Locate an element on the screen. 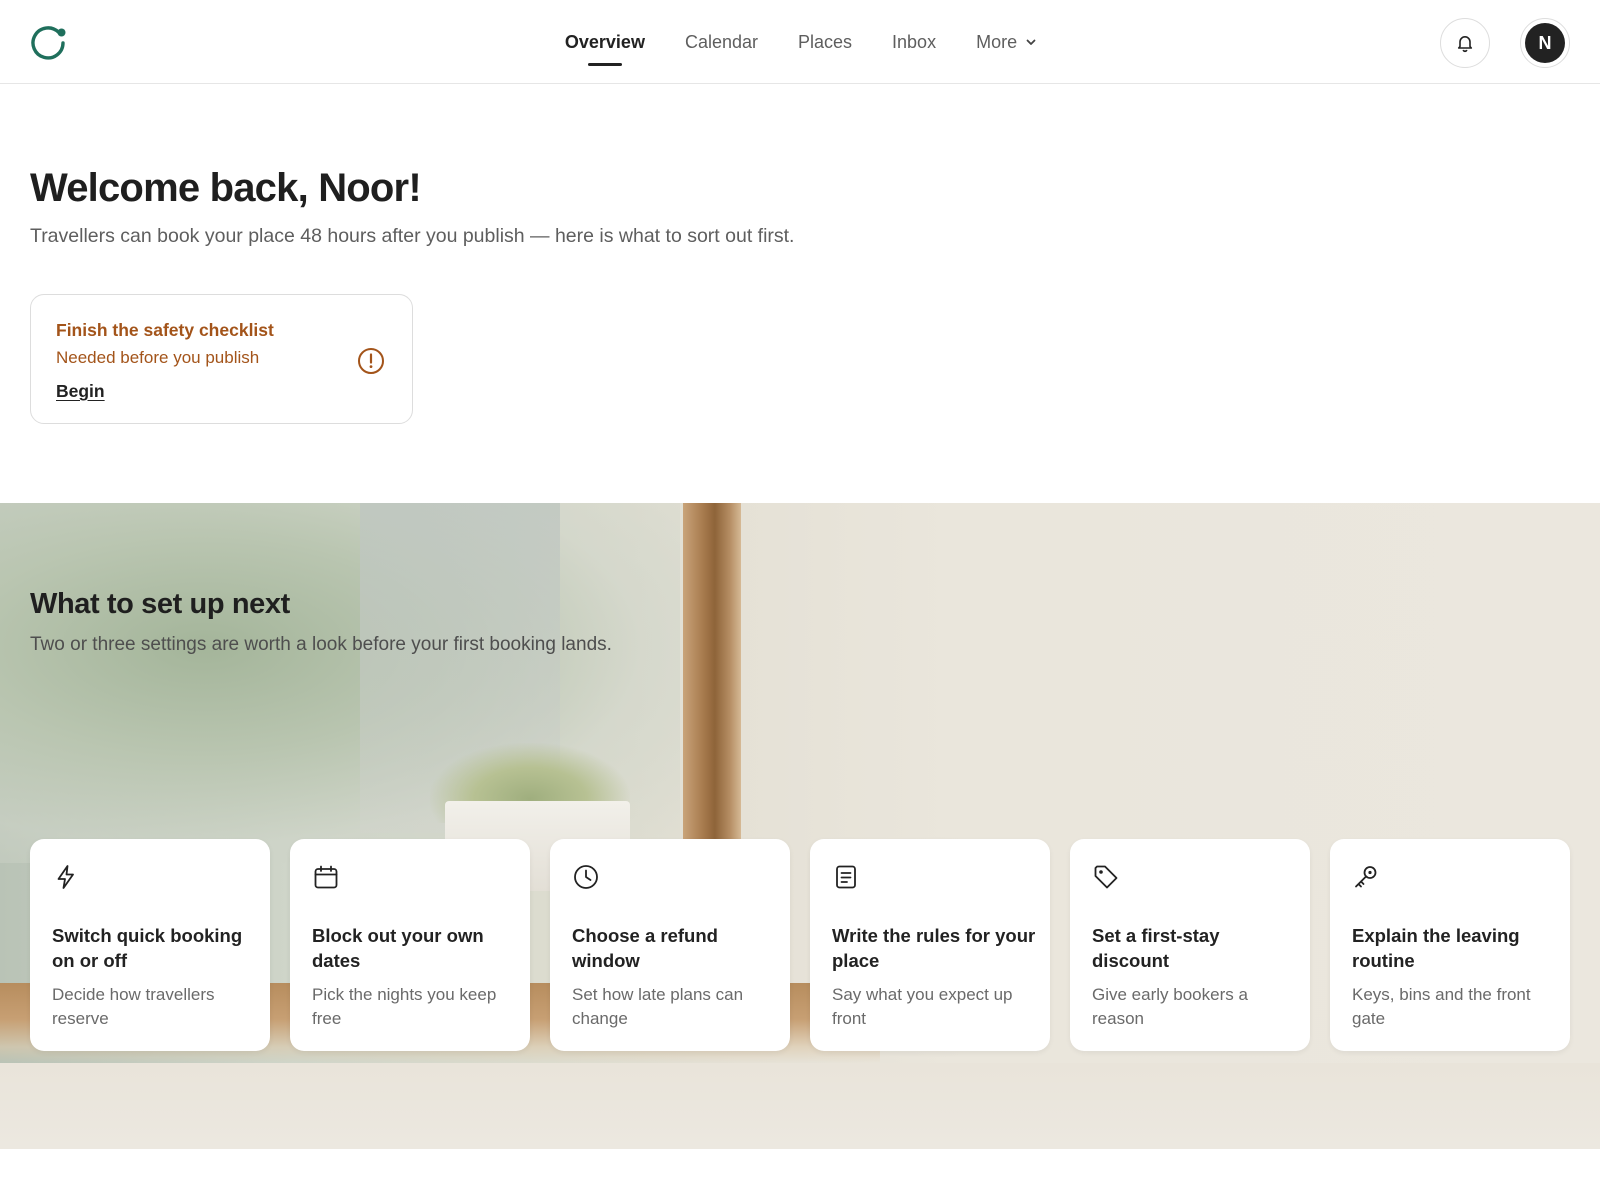 This screenshot has height=1200, width=1600. avatar: N is located at coordinates (1545, 43).